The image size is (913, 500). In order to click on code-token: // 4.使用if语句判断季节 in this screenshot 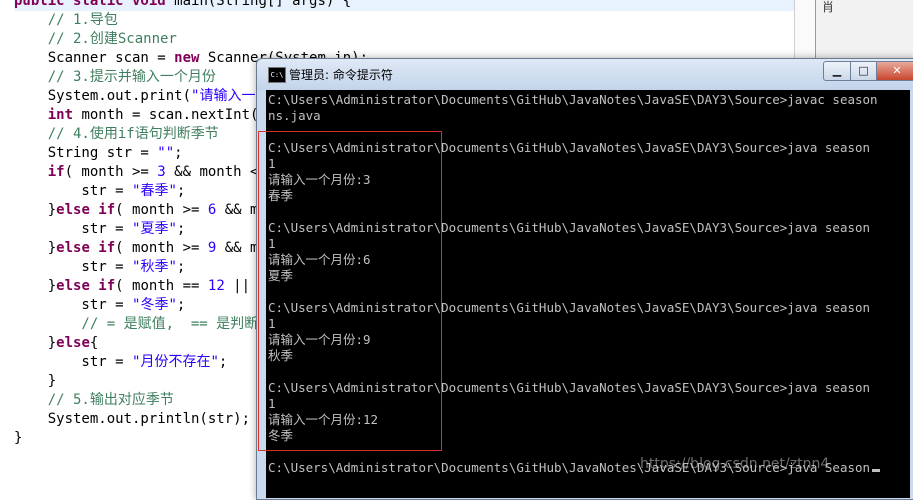, I will do `click(116, 134)`.